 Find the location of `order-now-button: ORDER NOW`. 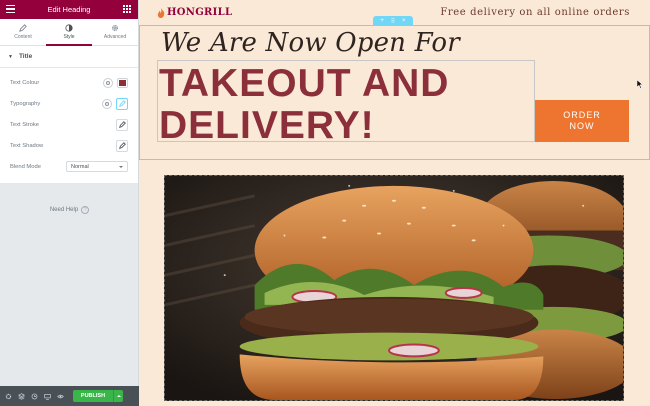

order-now-button: ORDER NOW is located at coordinates (582, 121).